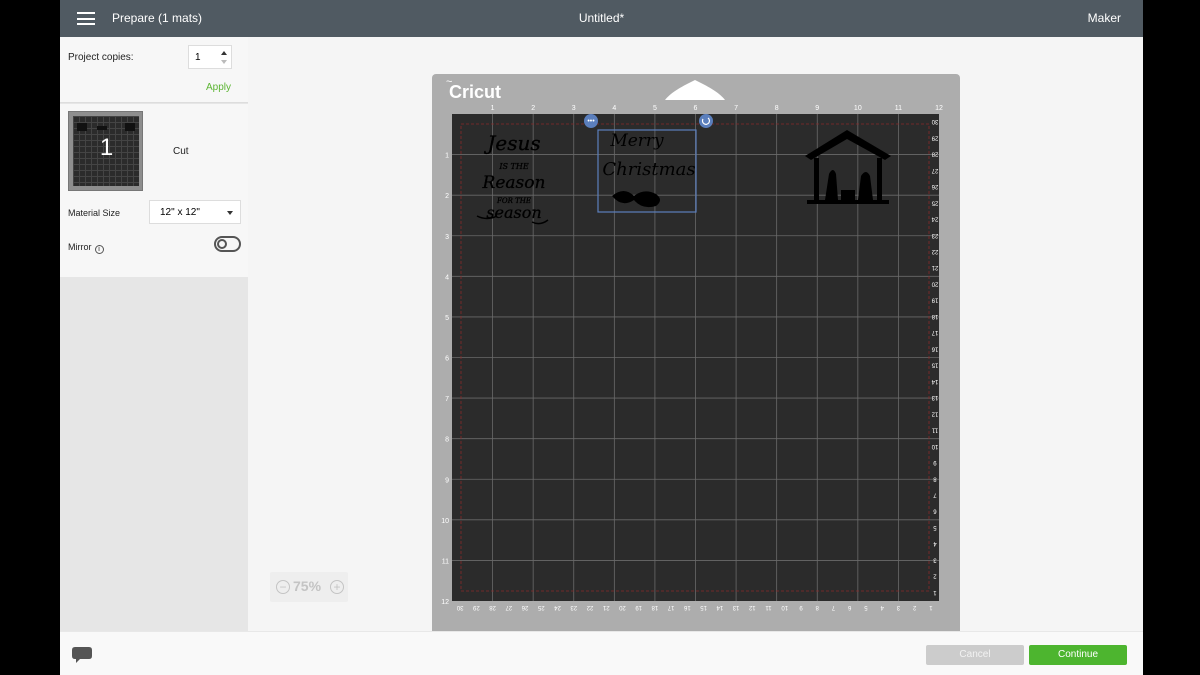  I want to click on right-ruler-label: 16, so click(934, 348).